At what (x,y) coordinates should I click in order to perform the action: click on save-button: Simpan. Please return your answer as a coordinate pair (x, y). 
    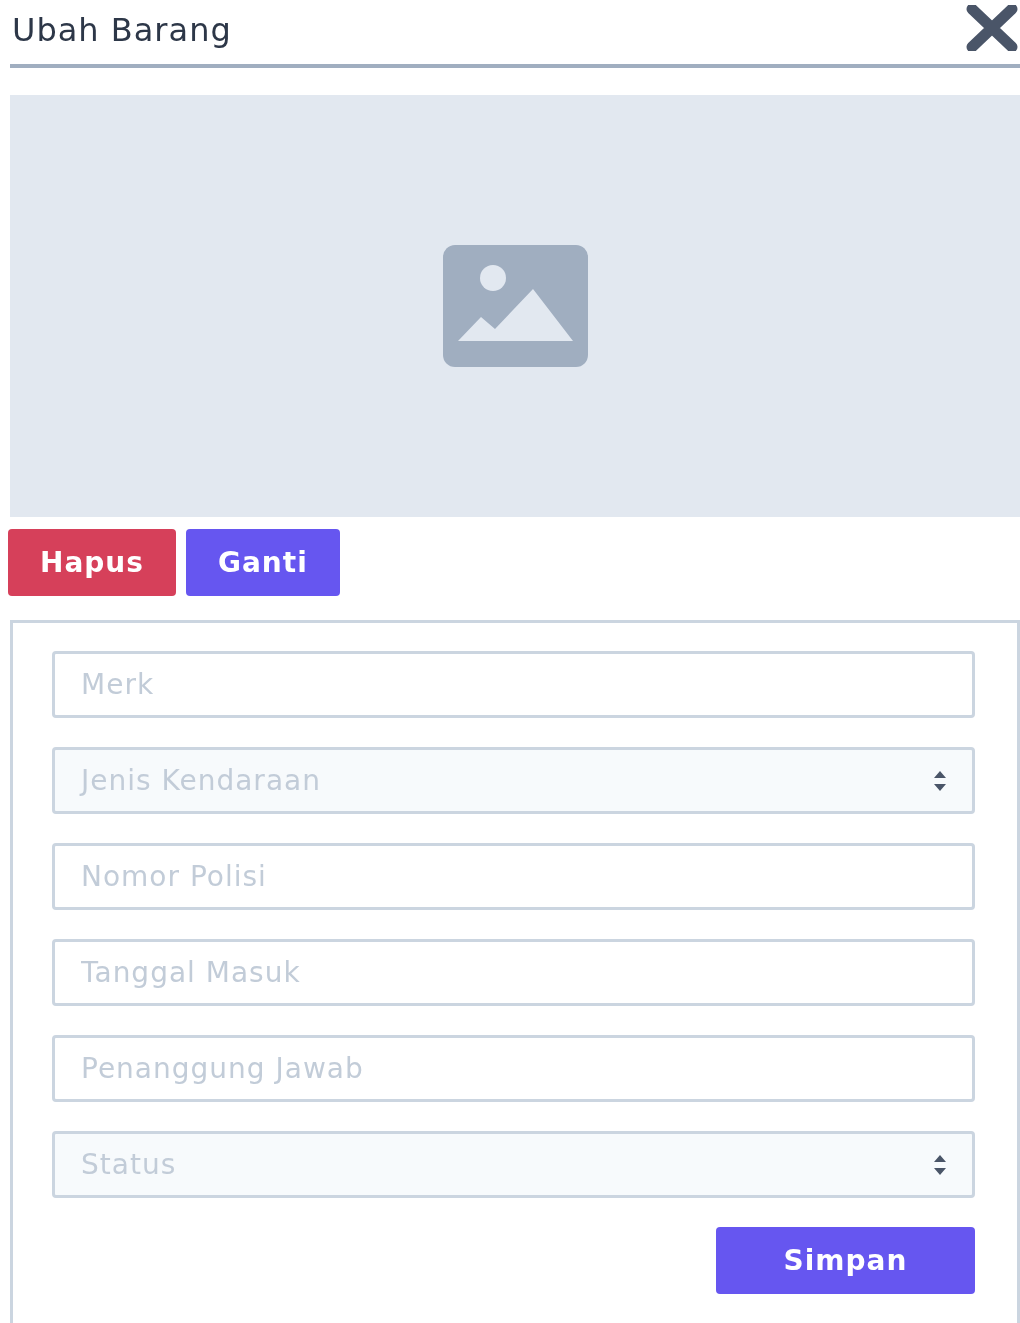
    Looking at the image, I should click on (845, 1260).